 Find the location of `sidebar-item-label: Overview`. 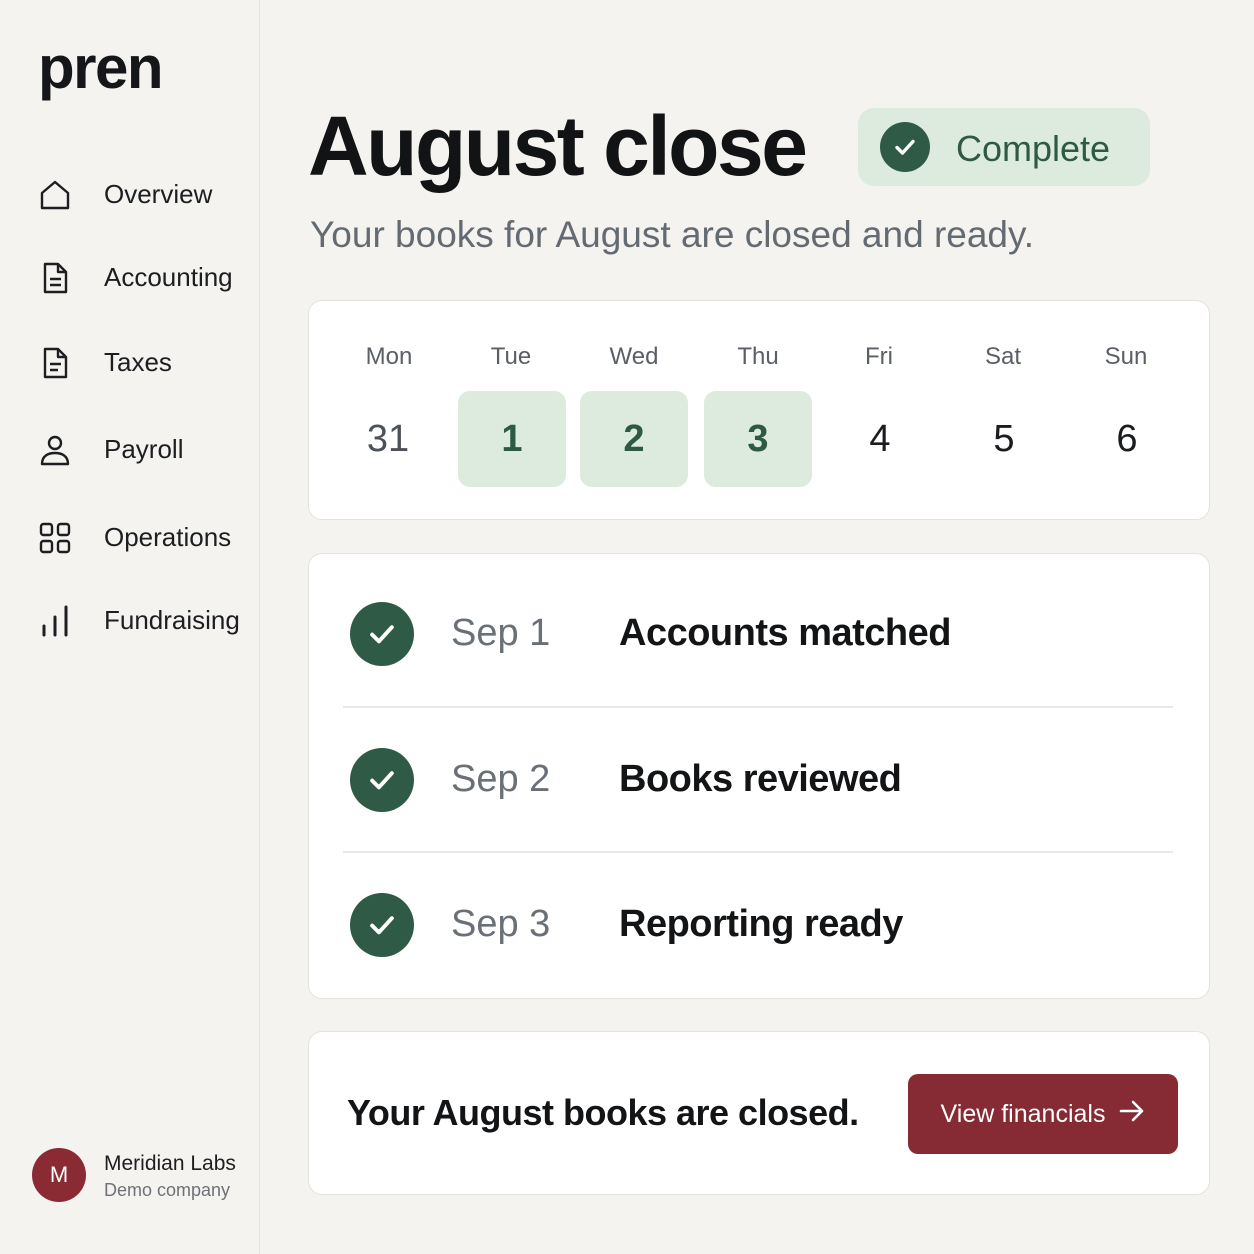

sidebar-item-label: Overview is located at coordinates (158, 193).